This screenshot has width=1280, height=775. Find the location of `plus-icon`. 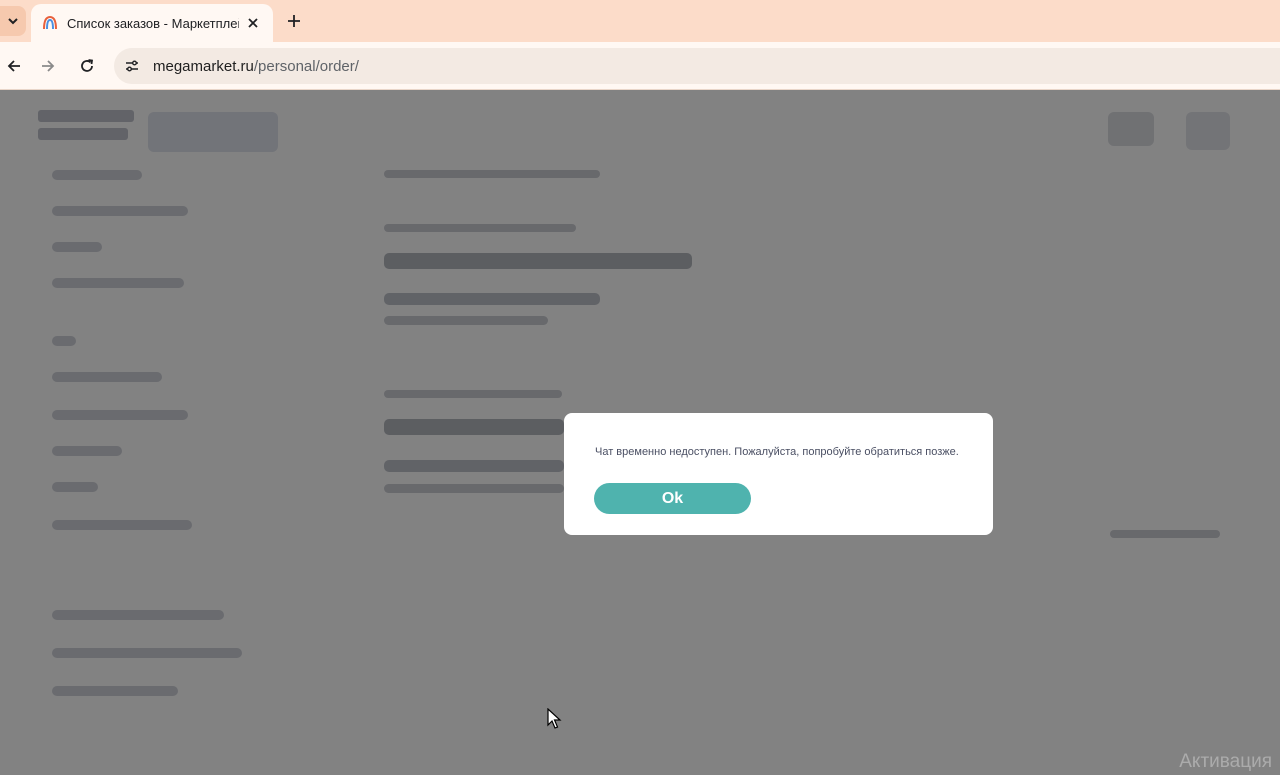

plus-icon is located at coordinates (294, 21).